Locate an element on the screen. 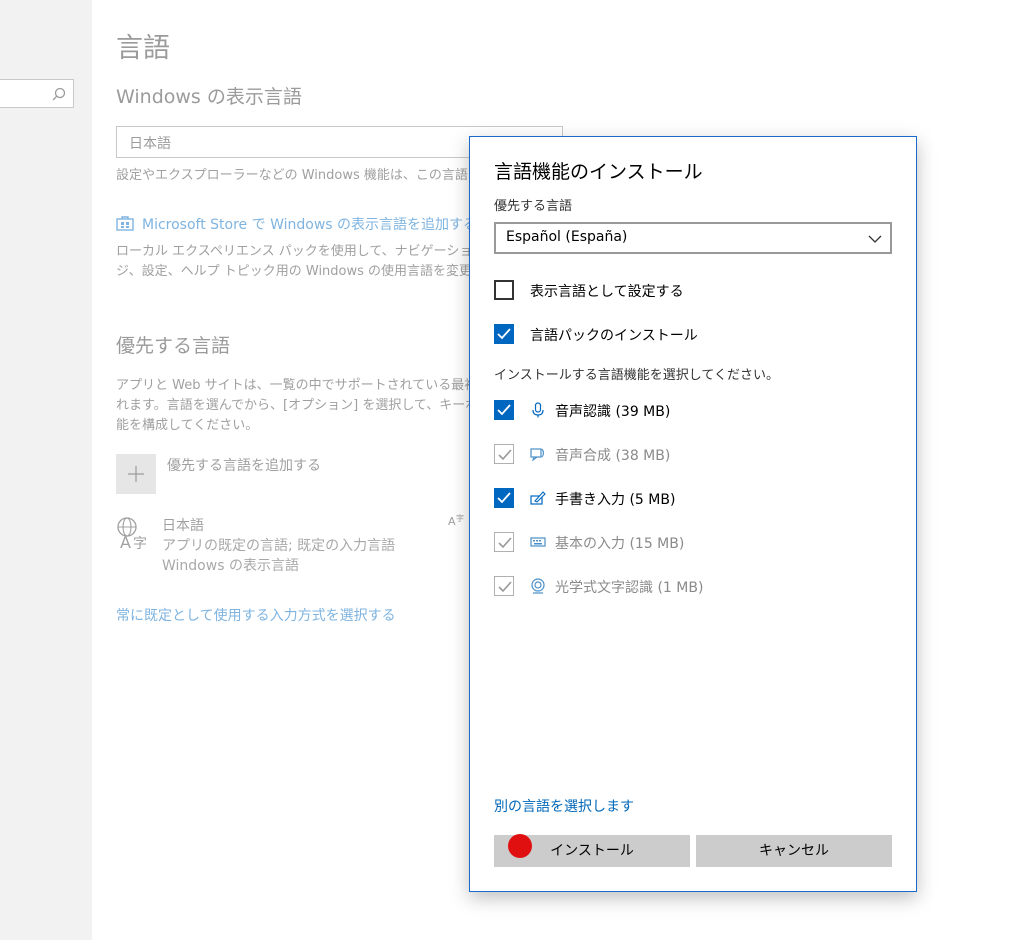 The image size is (1021, 940). navigation-pane is located at coordinates (46, 470).